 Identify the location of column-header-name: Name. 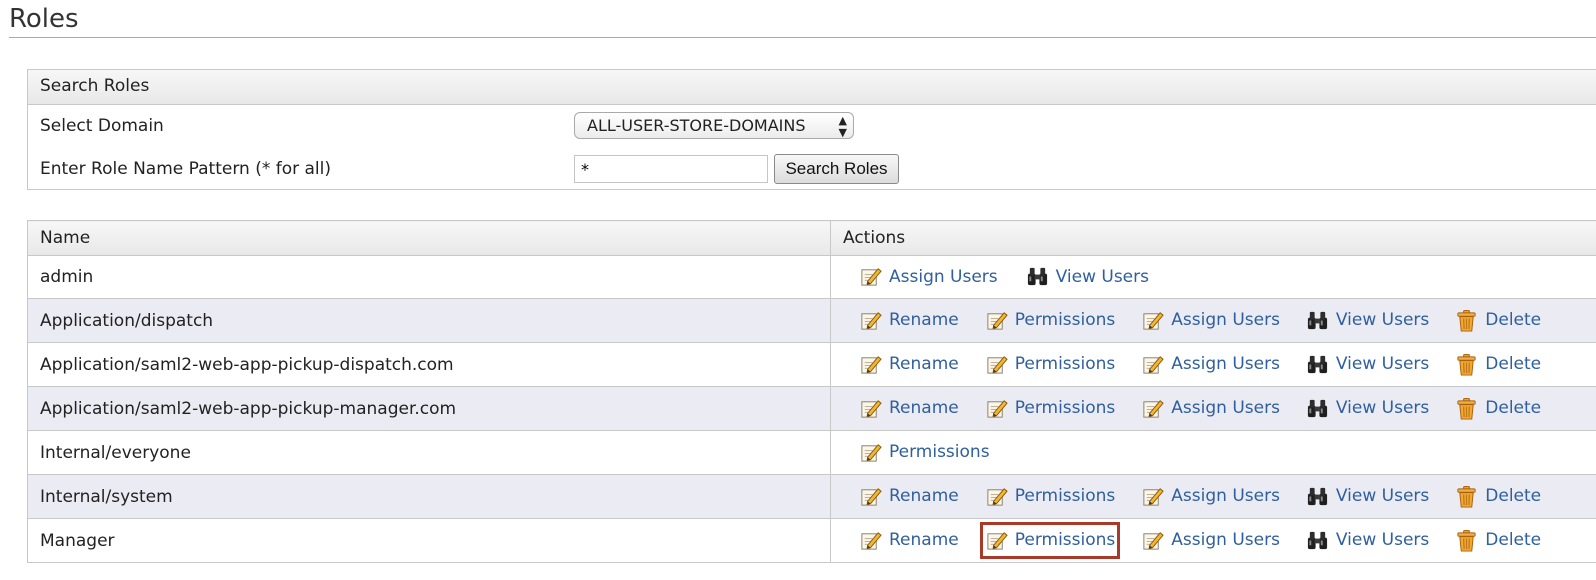
(429, 238).